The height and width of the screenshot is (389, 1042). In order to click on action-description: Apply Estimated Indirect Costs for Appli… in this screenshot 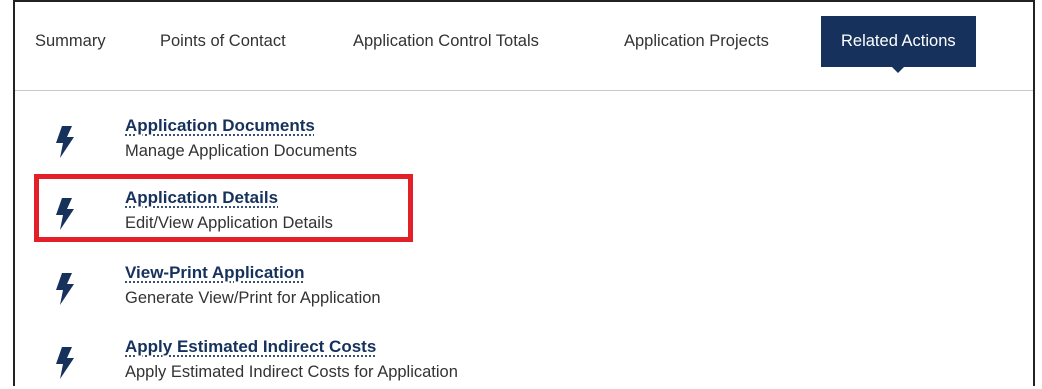, I will do `click(291, 372)`.